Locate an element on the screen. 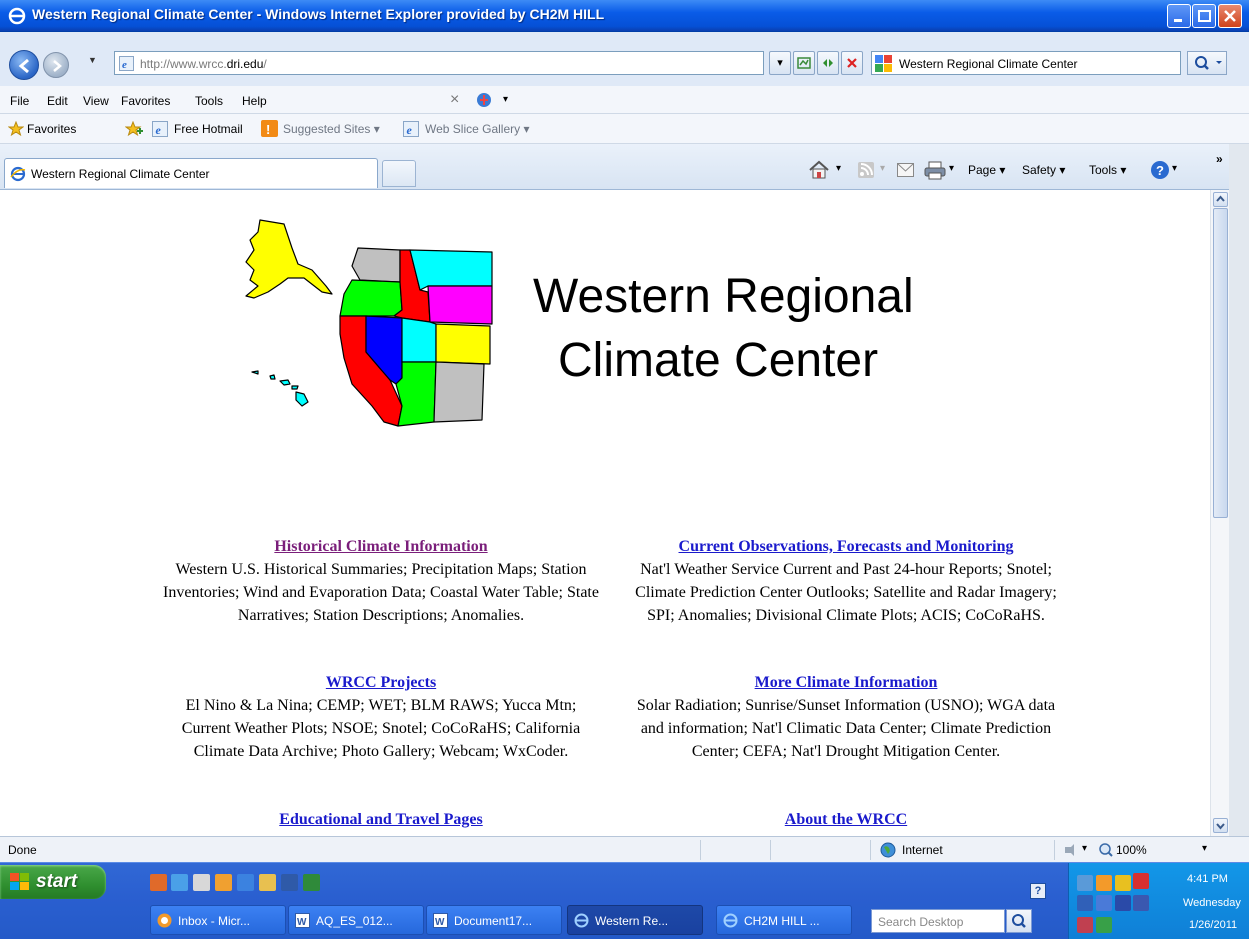 The image size is (1249, 939). maximize-icon is located at coordinates (1204, 16).